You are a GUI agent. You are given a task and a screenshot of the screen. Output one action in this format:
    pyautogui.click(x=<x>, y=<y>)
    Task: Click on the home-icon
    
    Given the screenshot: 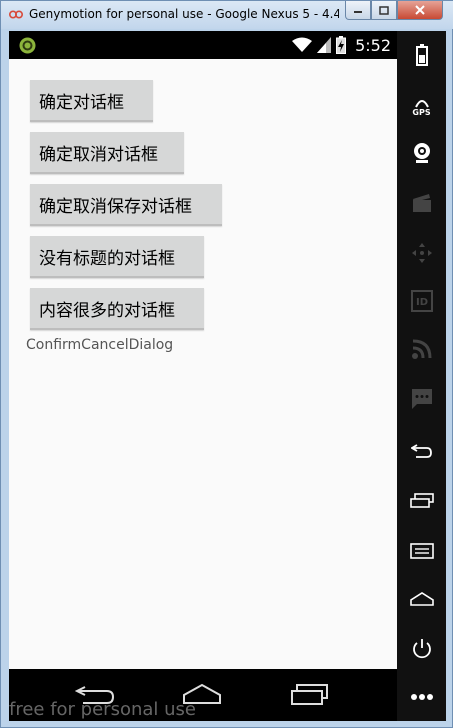 What is the action you would take?
    pyautogui.click(x=421, y=599)
    